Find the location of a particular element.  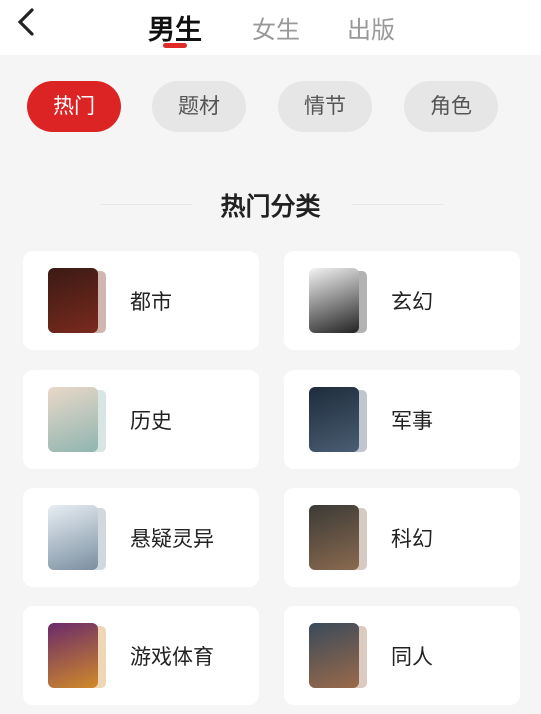

category-card: 悬疑灵异 is located at coordinates (141, 537).